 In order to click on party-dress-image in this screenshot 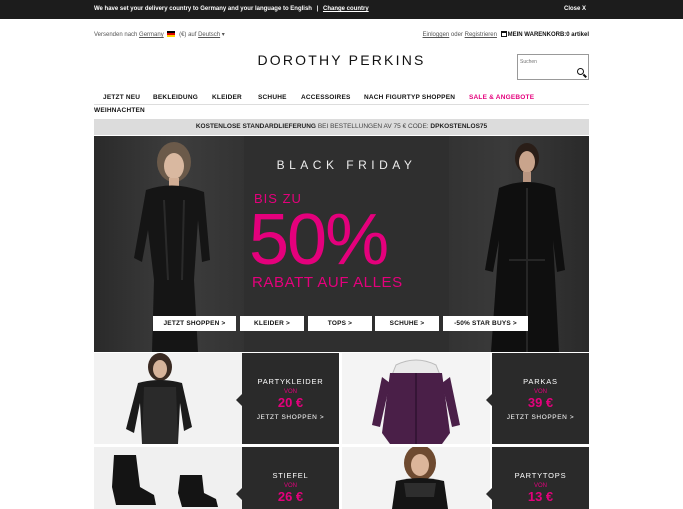, I will do `click(168, 398)`.